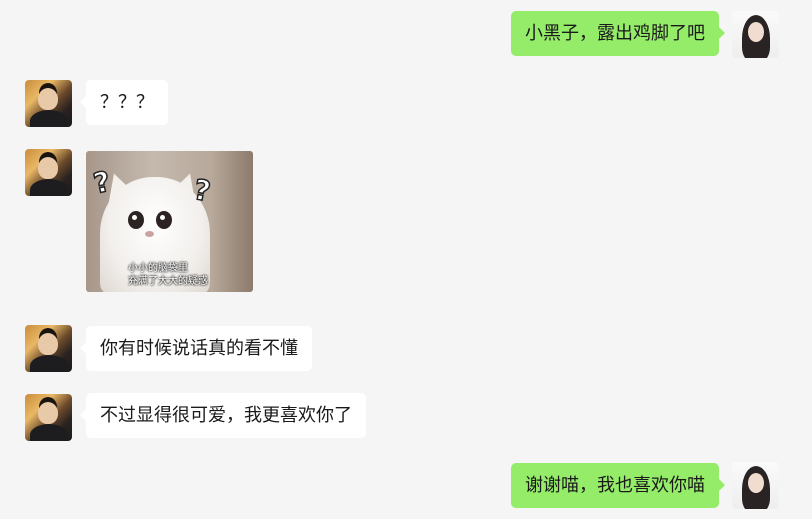  I want to click on sticker-image: ? ? 小小的脑袋里 充满了大大的疑惑, so click(169, 221).